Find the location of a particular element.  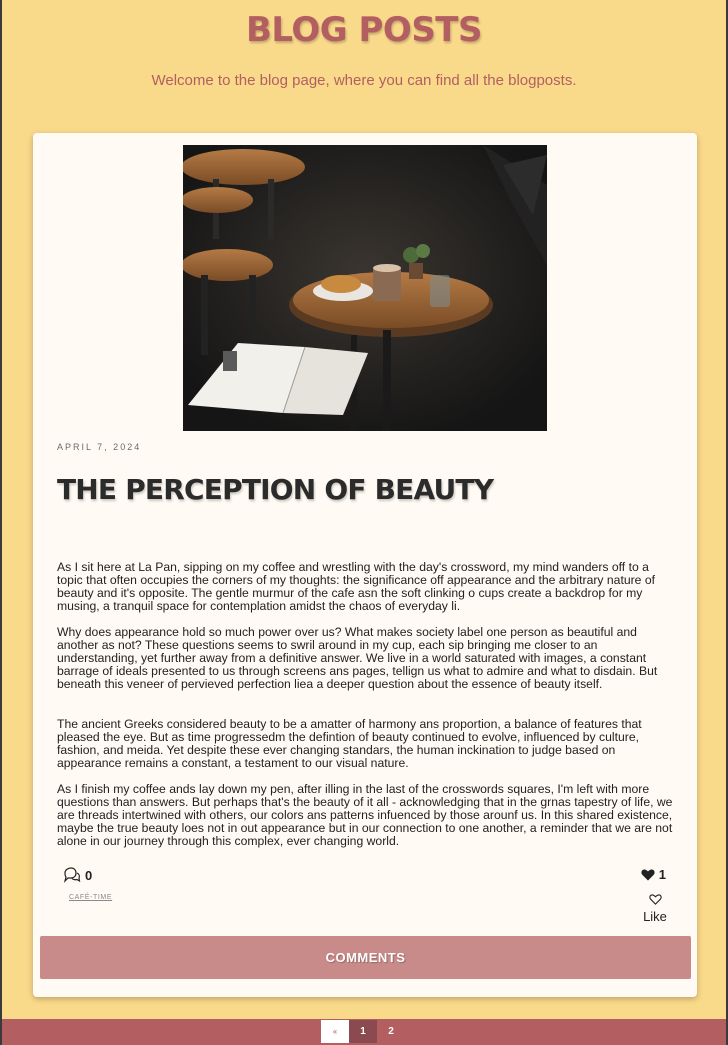

heart-filled-icon is located at coordinates (648, 874).